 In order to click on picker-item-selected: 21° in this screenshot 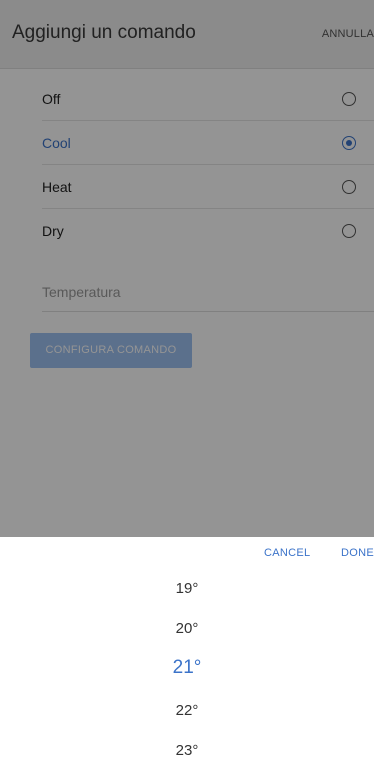, I will do `click(187, 668)`.